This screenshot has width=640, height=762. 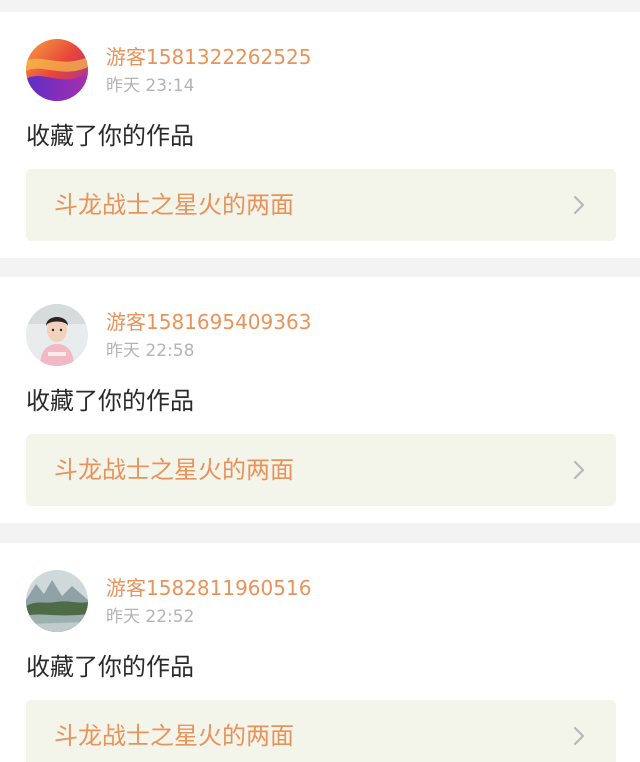 I want to click on person-photo-avatar-icon, so click(x=57, y=335).